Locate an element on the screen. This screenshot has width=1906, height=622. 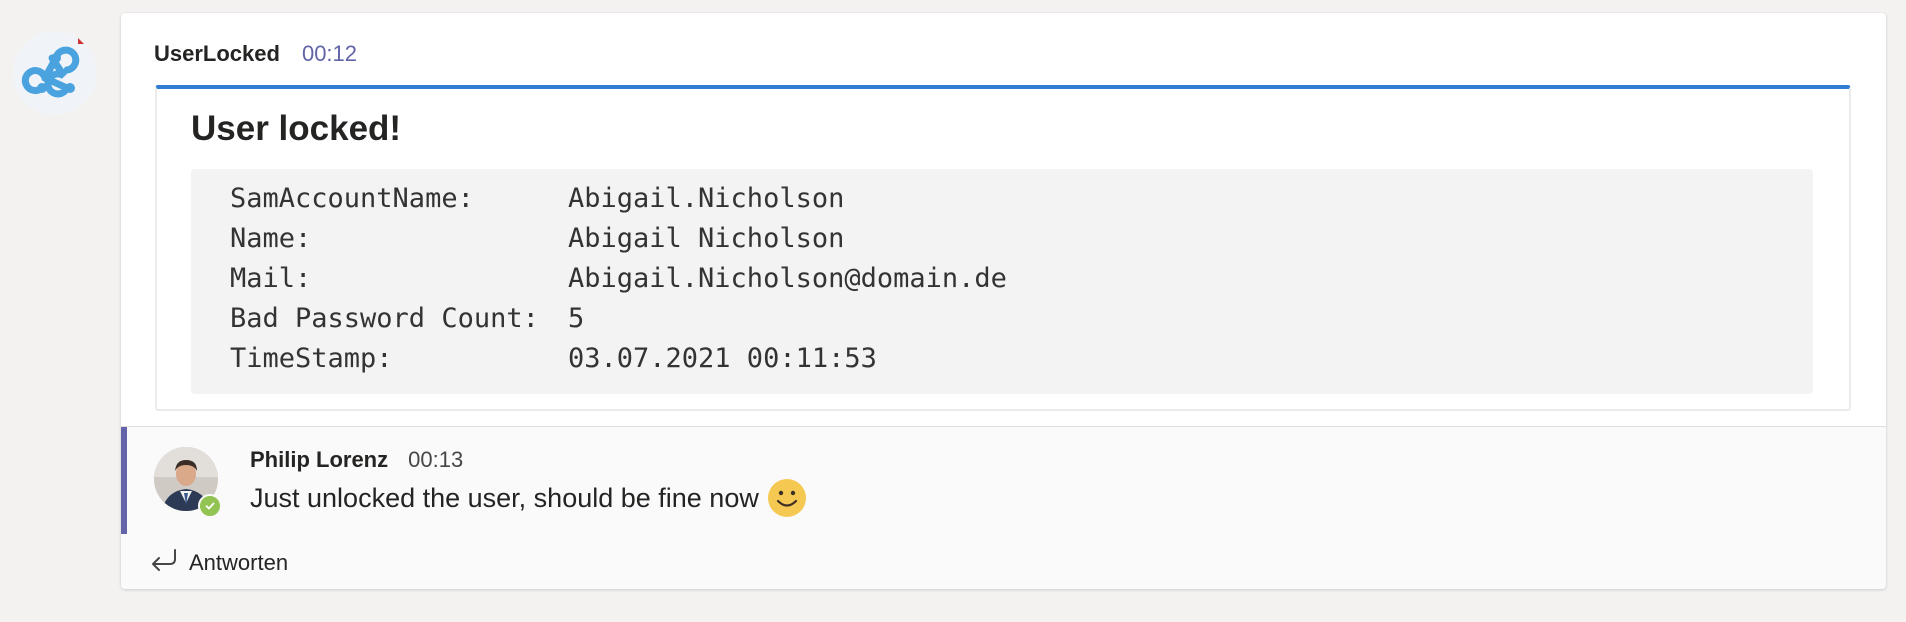
webhook-icon is located at coordinates (55, 73).